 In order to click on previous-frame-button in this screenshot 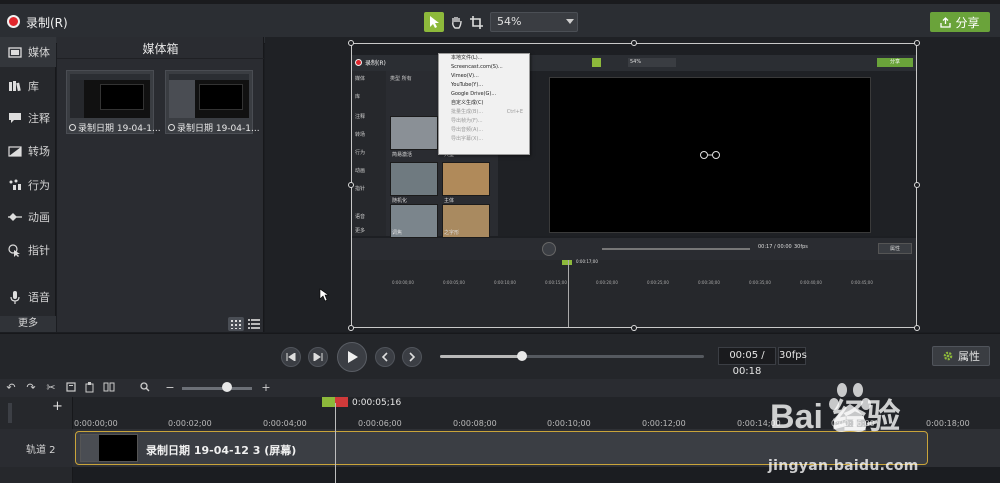, I will do `click(291, 357)`.